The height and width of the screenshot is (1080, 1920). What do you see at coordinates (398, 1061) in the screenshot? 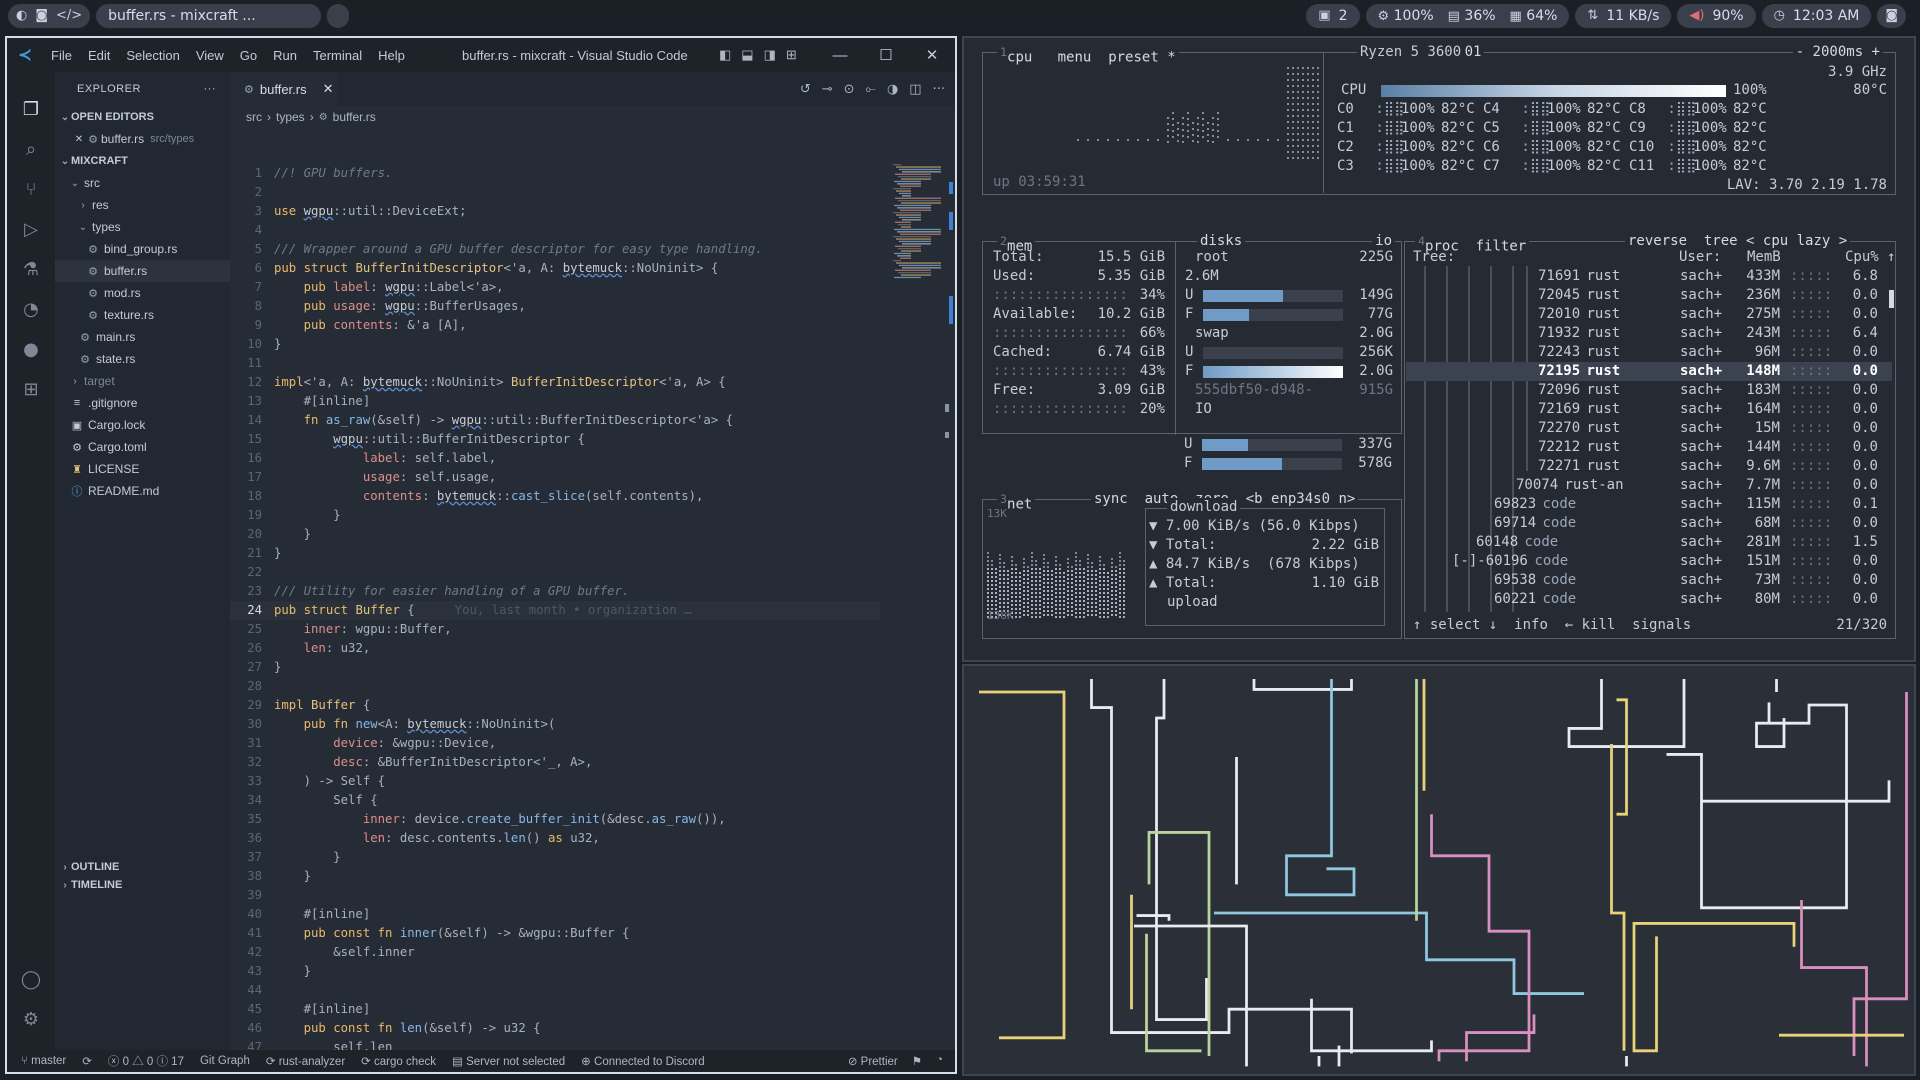
I see `cargo-status: ⟳ cargo check` at bounding box center [398, 1061].